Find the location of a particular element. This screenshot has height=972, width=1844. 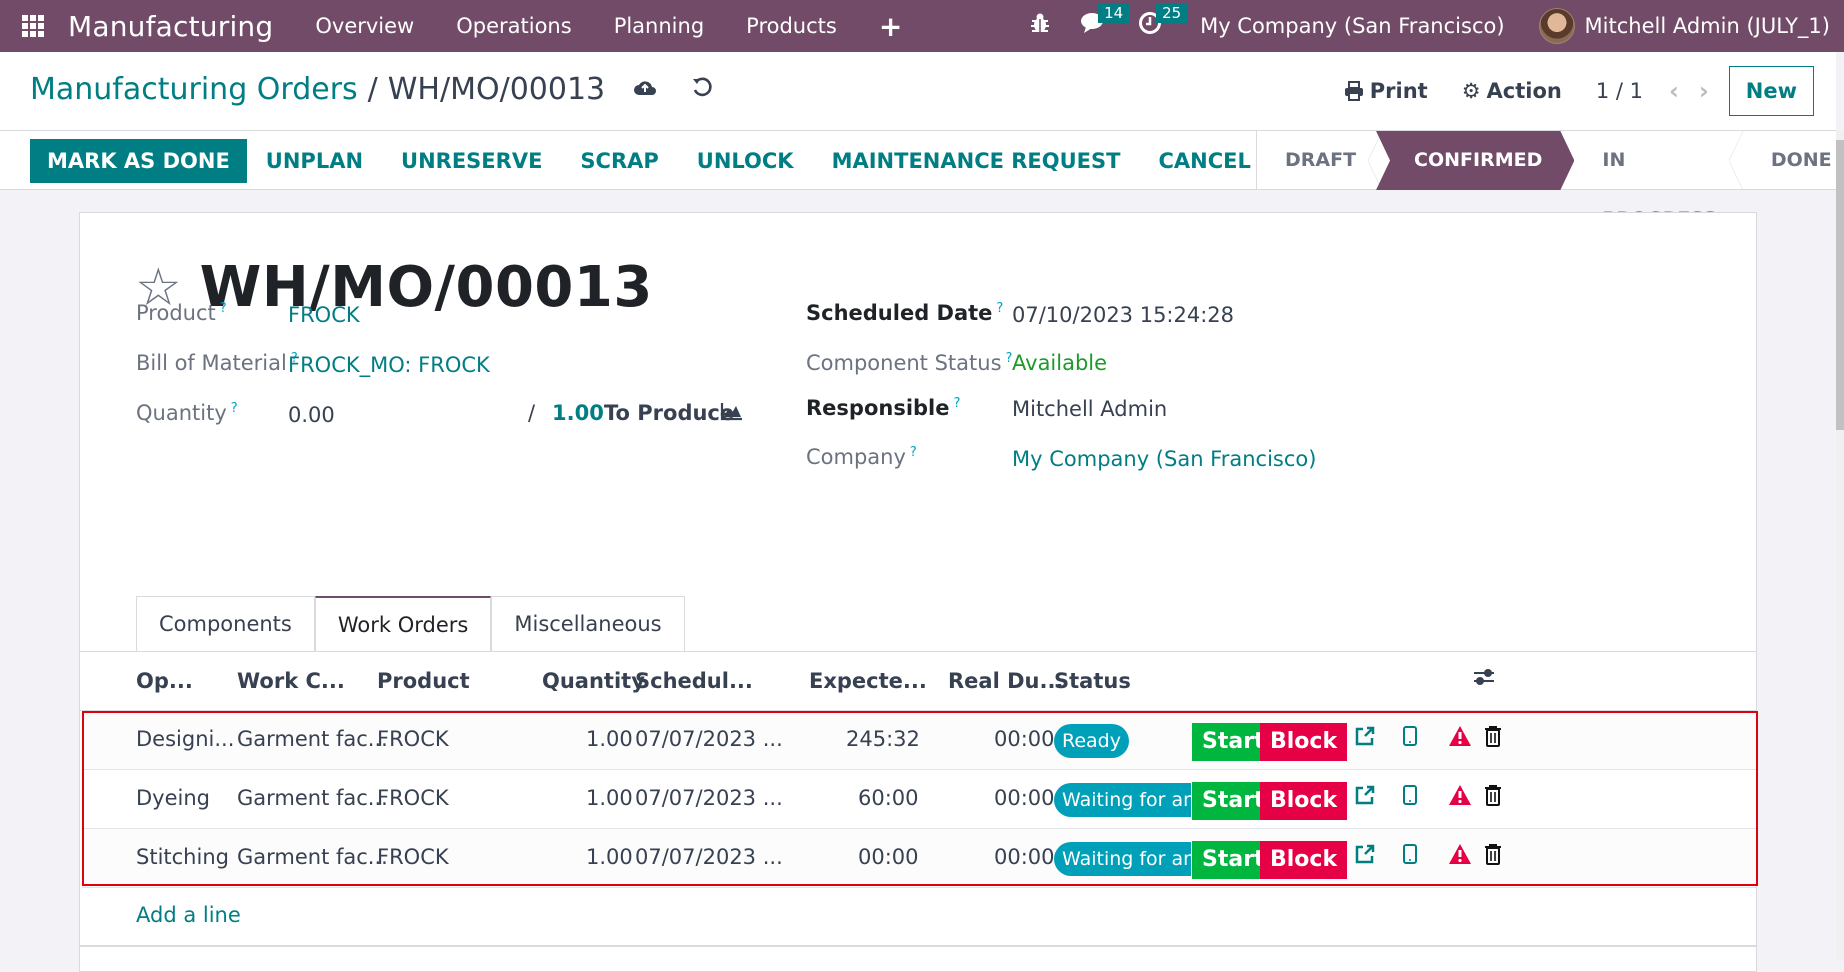

production-chart-icon is located at coordinates (732, 413).